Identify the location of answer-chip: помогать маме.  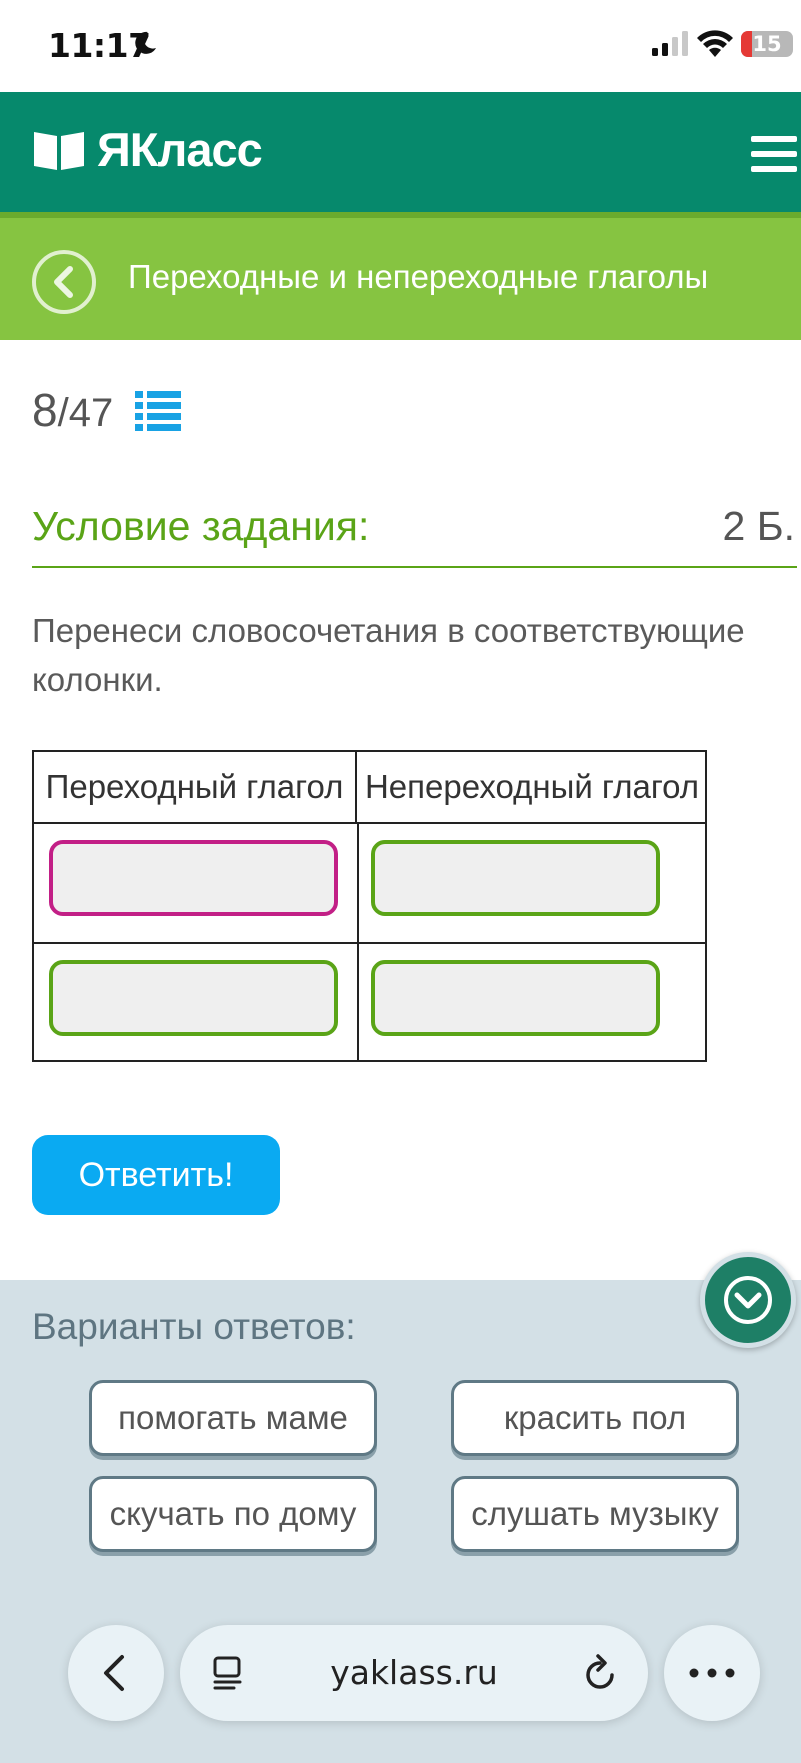
(233, 1418).